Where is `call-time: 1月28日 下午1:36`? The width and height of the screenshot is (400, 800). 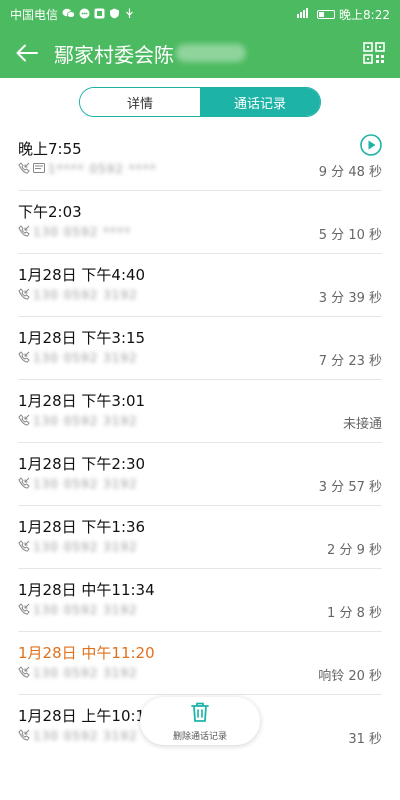 call-time: 1月28日 下午1:36 is located at coordinates (82, 527).